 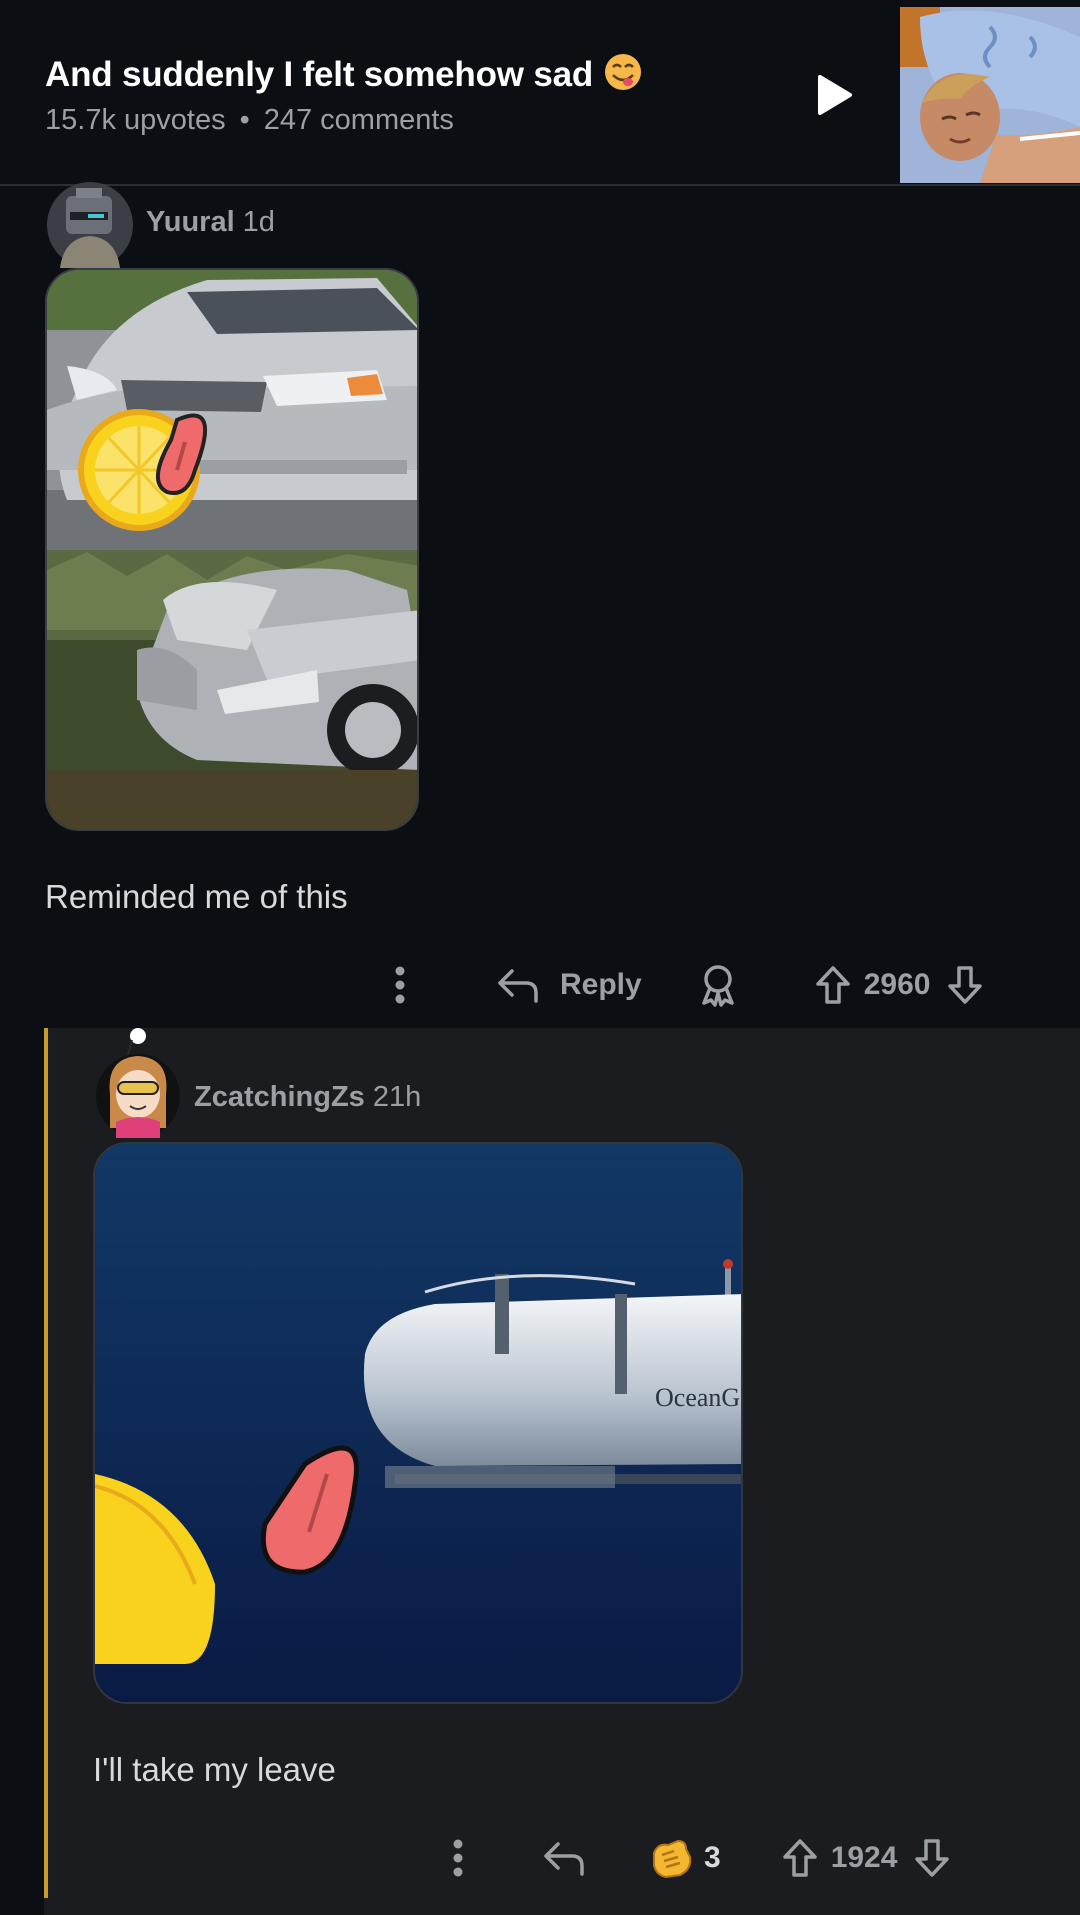 I want to click on comment-text: I'll take my leave, so click(x=214, y=1769).